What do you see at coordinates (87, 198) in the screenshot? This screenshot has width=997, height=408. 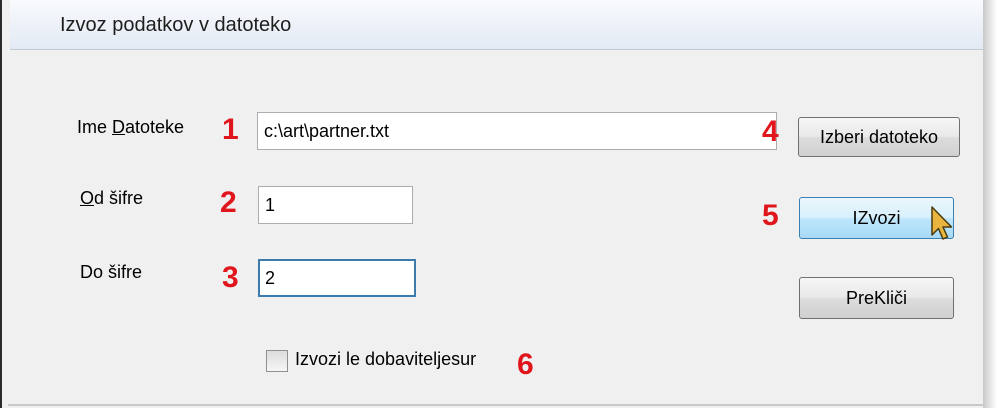 I see `from-code-accelerator: O` at bounding box center [87, 198].